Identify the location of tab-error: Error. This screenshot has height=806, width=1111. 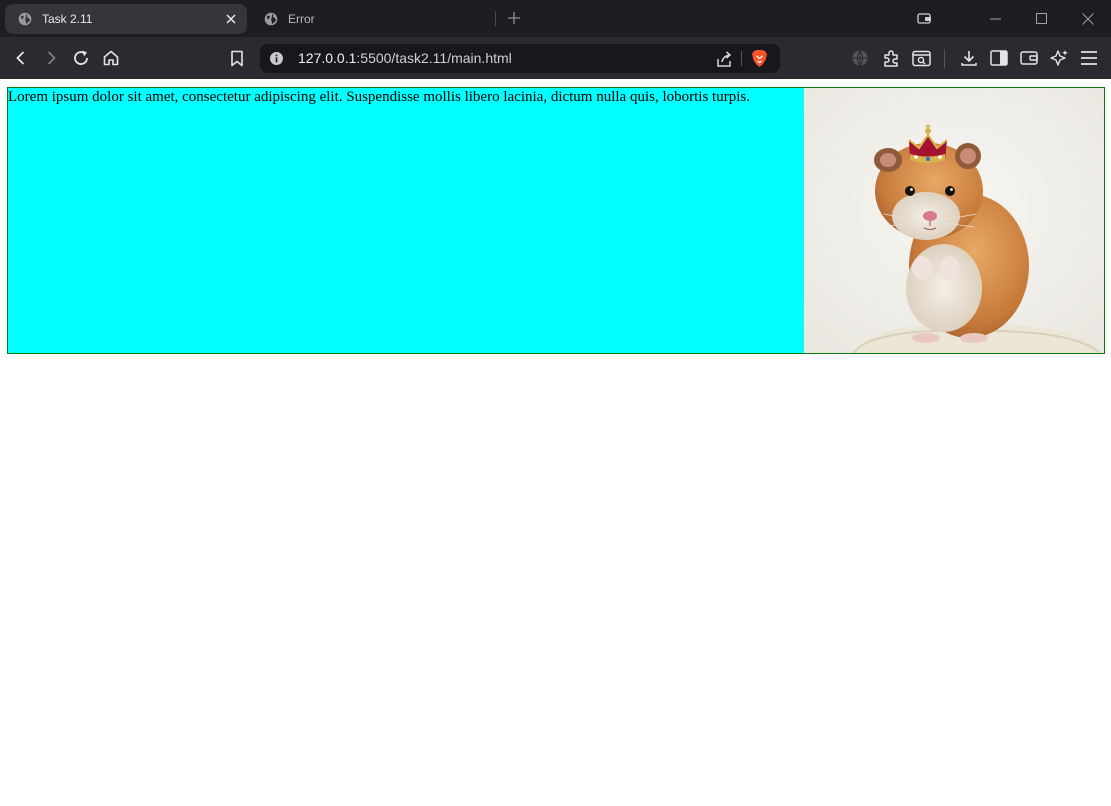
(374, 19).